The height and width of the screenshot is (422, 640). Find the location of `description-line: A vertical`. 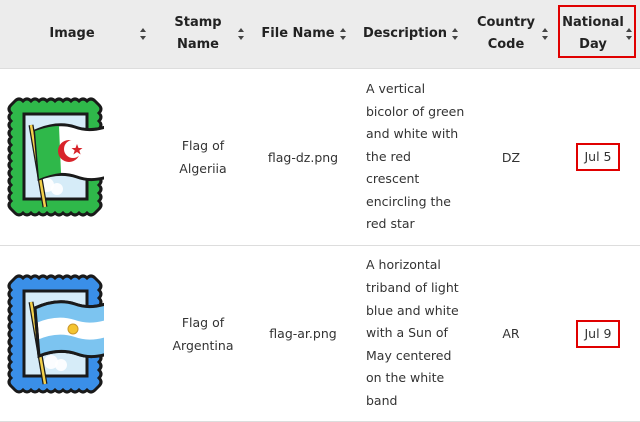

description-line: A vertical is located at coordinates (396, 88).